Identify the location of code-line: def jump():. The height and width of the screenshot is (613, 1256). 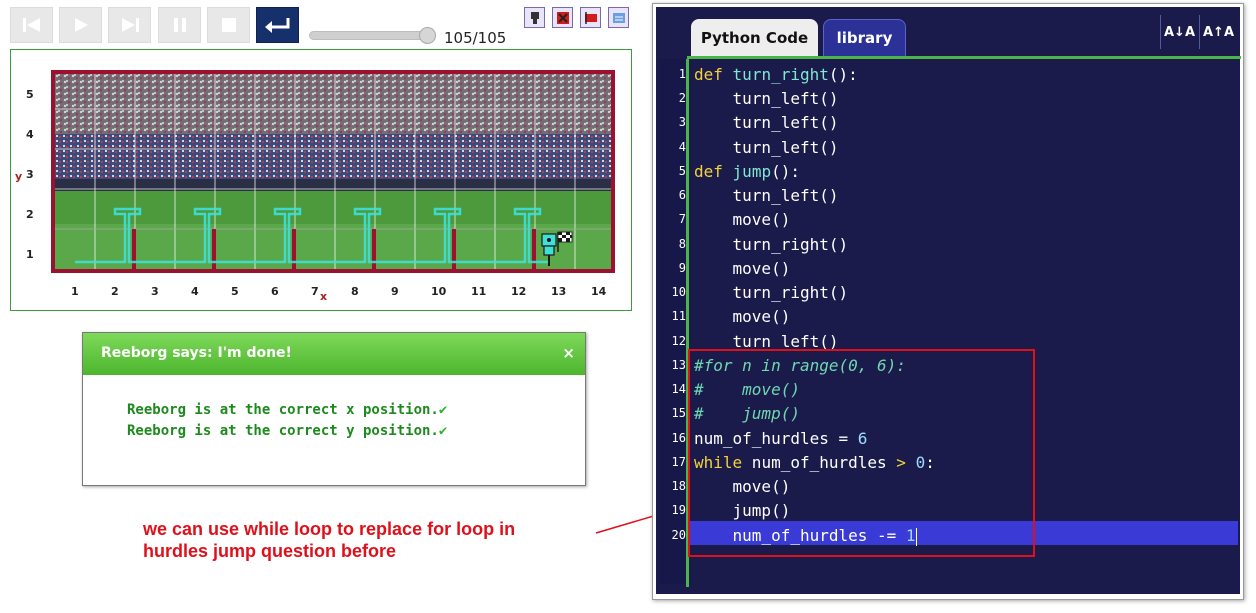
(747, 171).